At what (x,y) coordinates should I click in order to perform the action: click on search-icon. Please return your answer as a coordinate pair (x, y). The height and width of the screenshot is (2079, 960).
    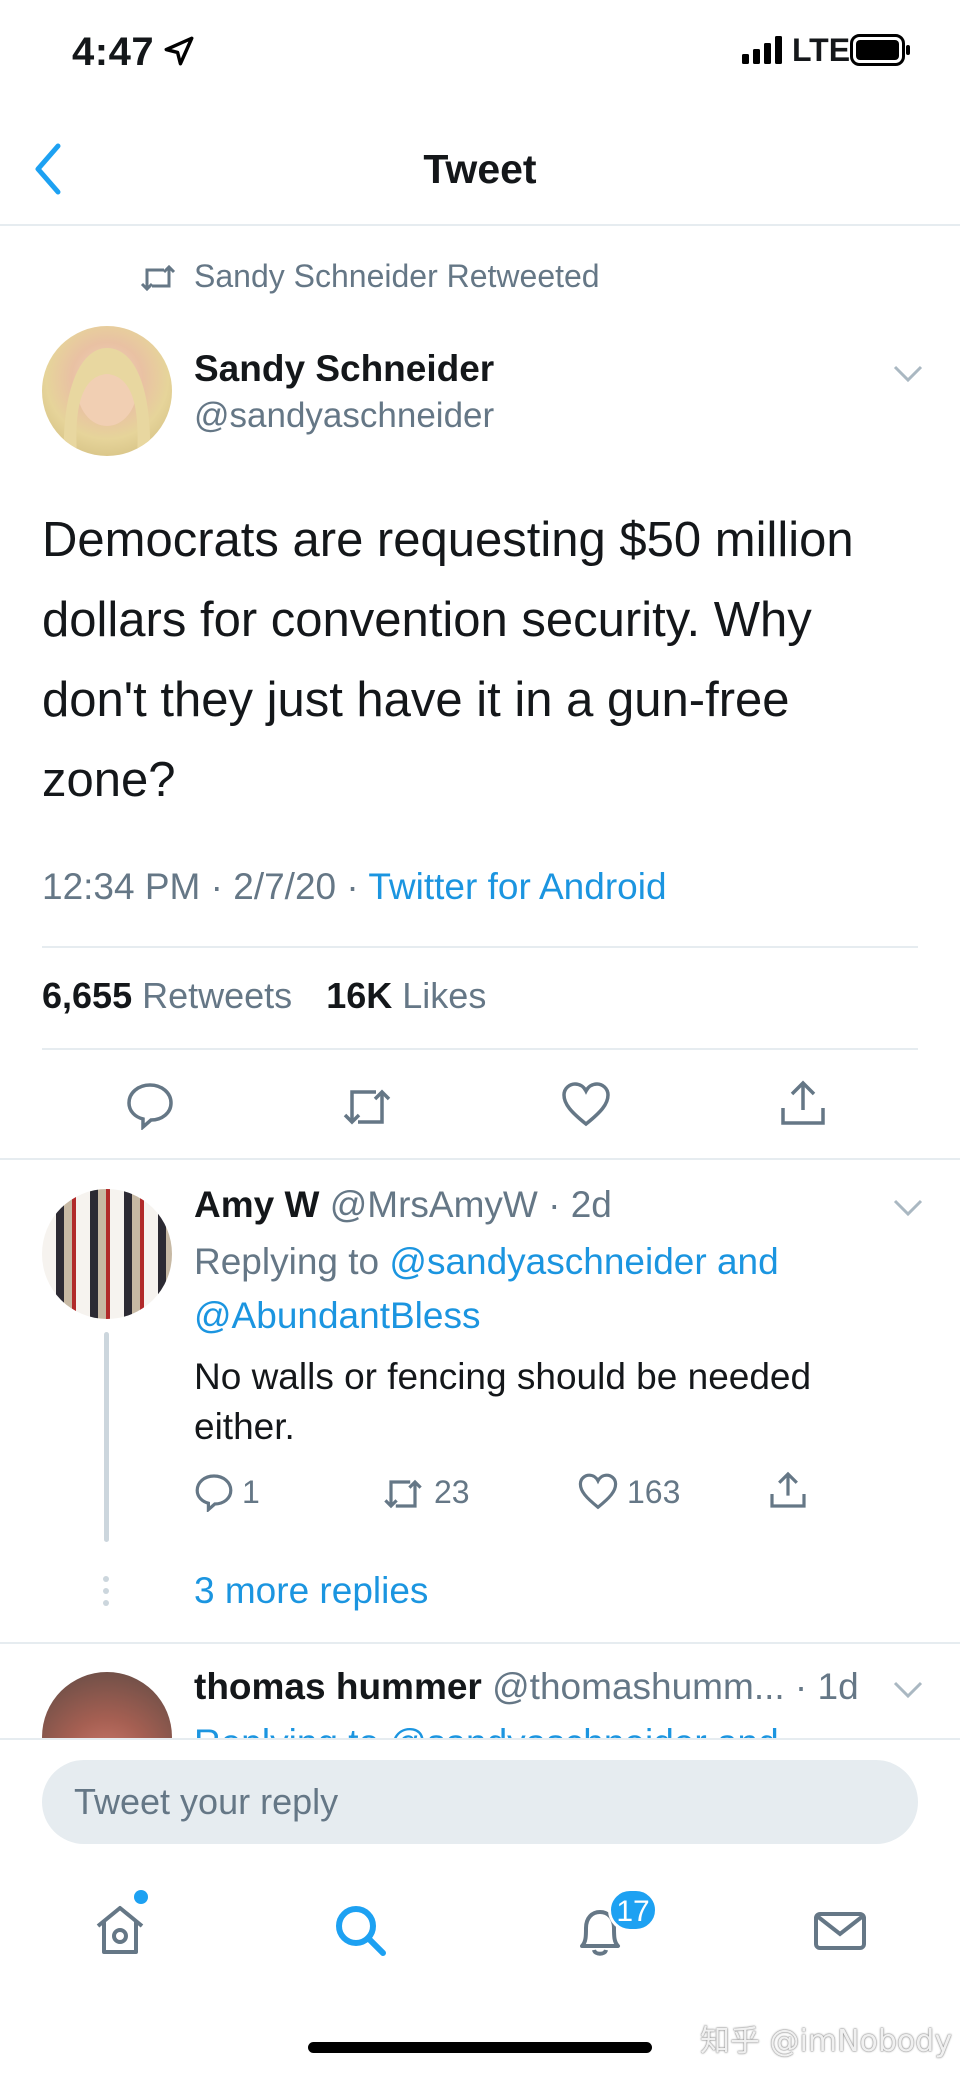
    Looking at the image, I should click on (360, 1930).